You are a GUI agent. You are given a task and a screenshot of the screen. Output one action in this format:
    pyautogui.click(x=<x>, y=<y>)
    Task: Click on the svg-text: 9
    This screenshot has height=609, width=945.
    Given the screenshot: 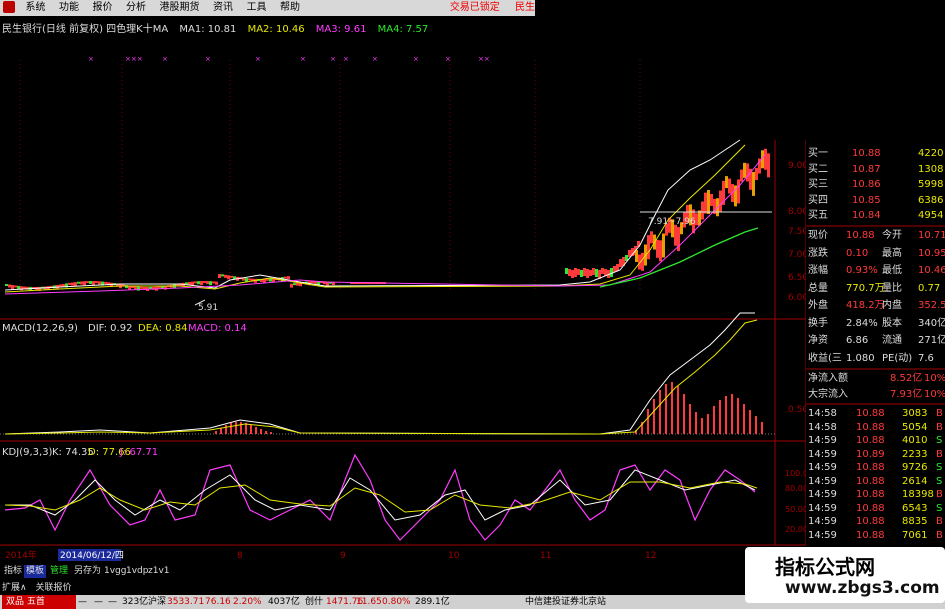 What is the action you would take?
    pyautogui.click(x=343, y=556)
    